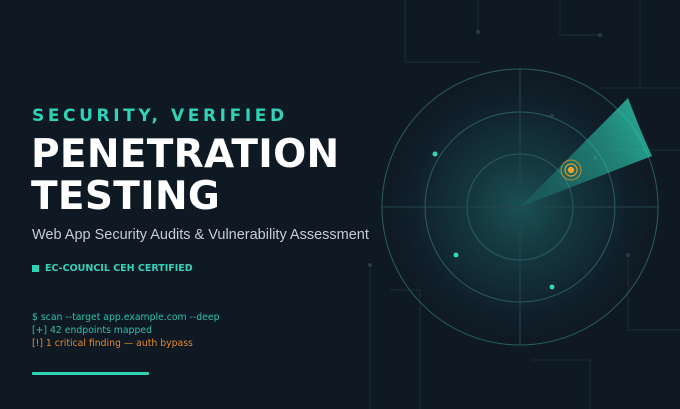 This screenshot has height=409, width=680. I want to click on accent-divider, so click(90, 373).